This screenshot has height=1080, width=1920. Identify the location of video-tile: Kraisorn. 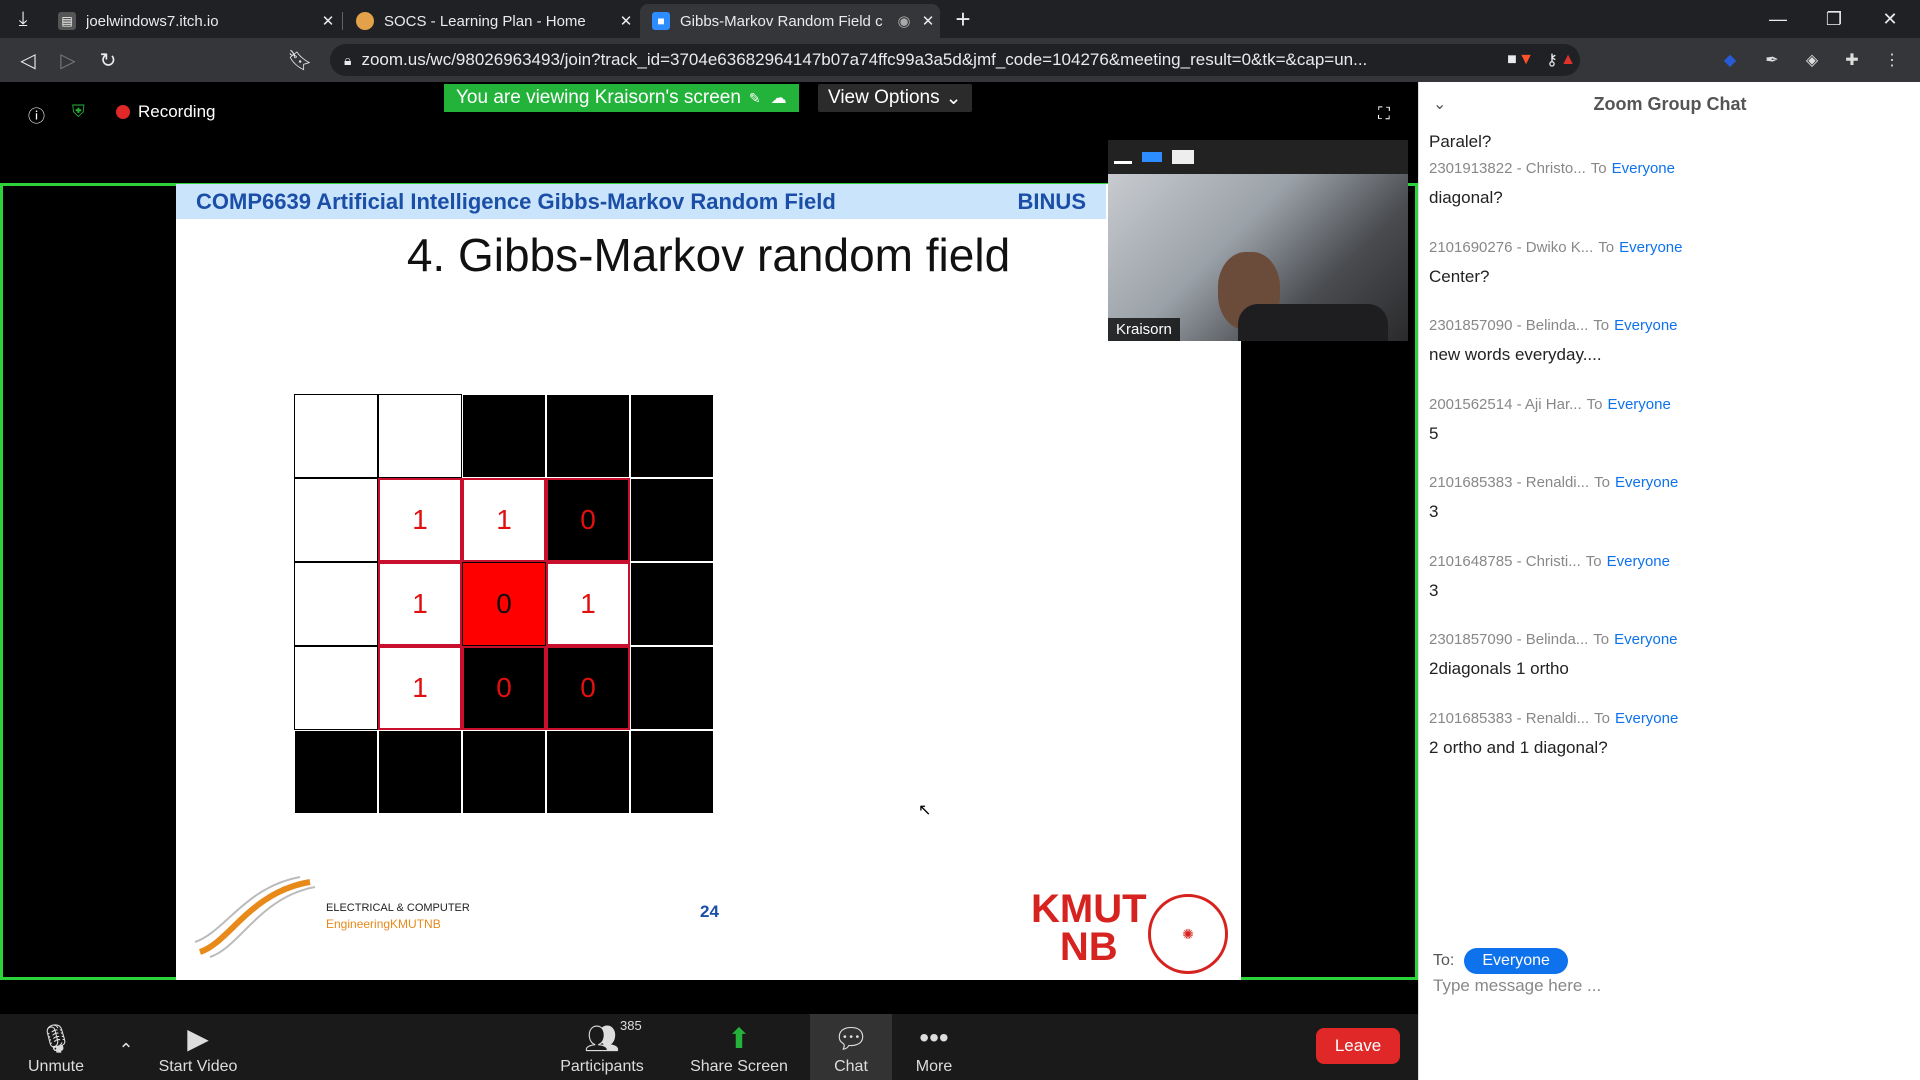
(1258, 240).